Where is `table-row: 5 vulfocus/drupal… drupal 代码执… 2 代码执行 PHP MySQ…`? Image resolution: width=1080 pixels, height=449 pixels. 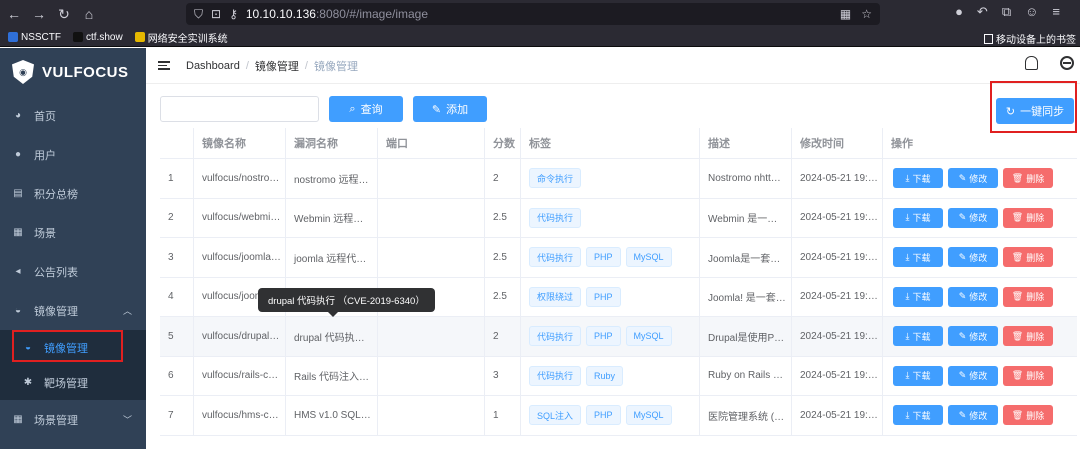
table-row: 5 vulfocus/drupal… drupal 代码执… 2 代码执行 PHP MySQ… is located at coordinates (618, 337).